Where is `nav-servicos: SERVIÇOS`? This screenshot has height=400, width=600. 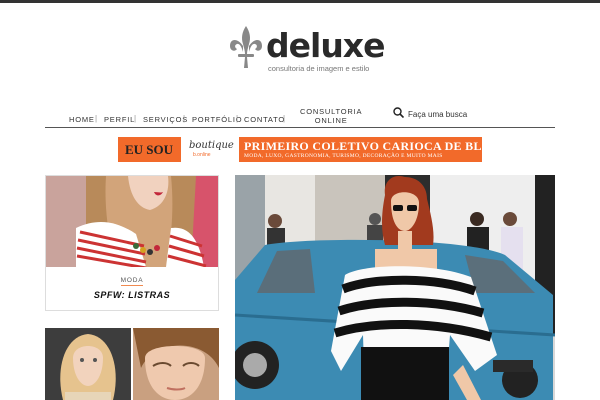
nav-servicos: SERVIÇOS is located at coordinates (165, 119).